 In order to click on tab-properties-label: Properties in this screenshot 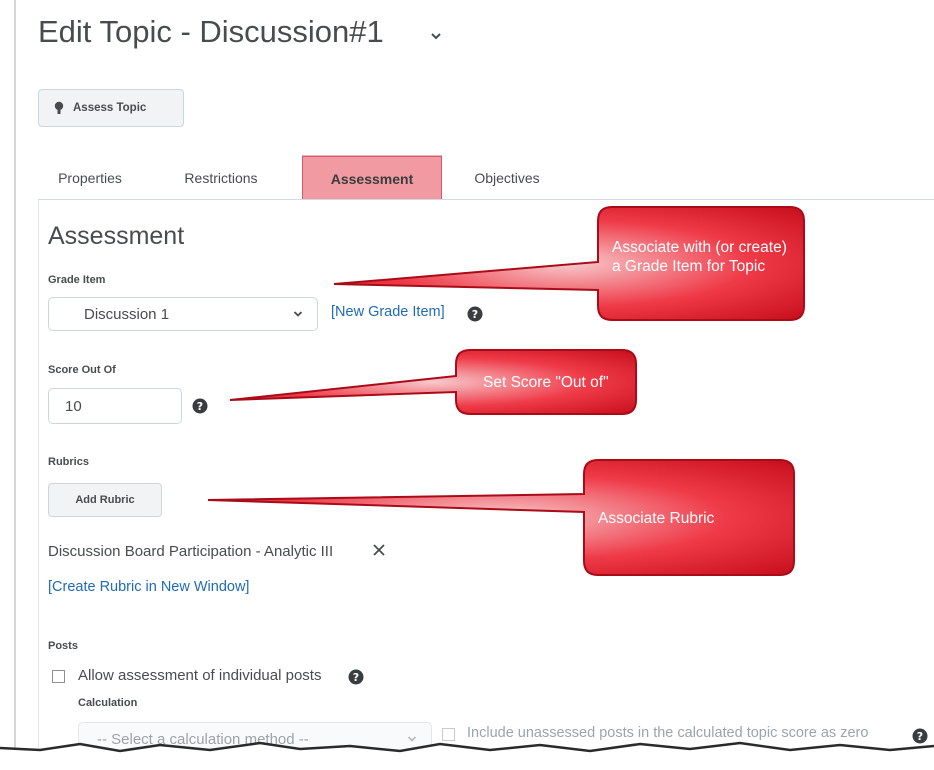, I will do `click(90, 178)`.